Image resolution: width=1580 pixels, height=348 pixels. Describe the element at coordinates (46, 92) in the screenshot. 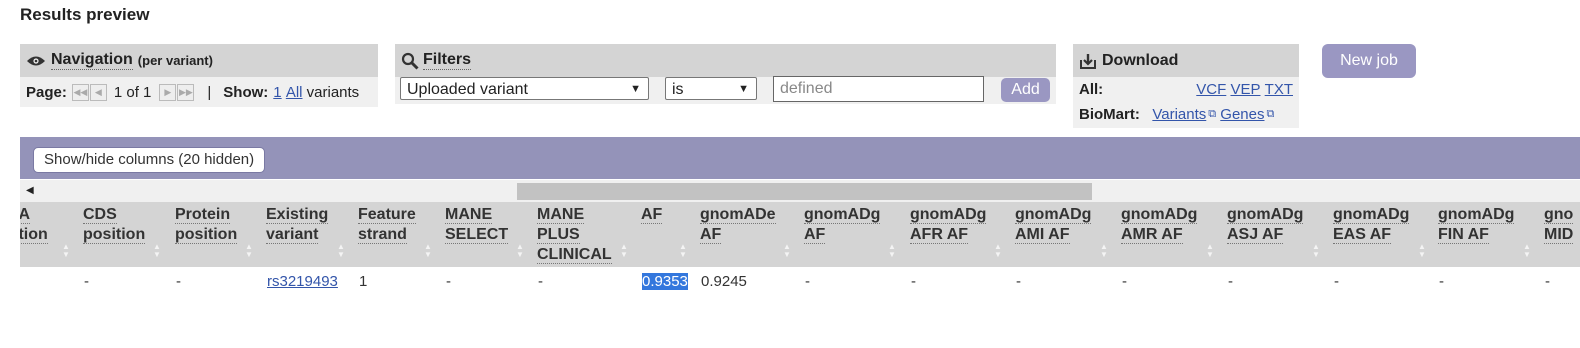

I see `page-label: Page:` at that location.